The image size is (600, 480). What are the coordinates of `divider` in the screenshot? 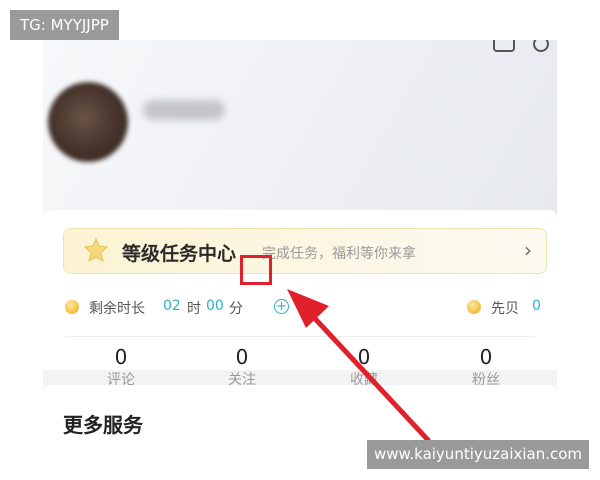 It's located at (300, 336).